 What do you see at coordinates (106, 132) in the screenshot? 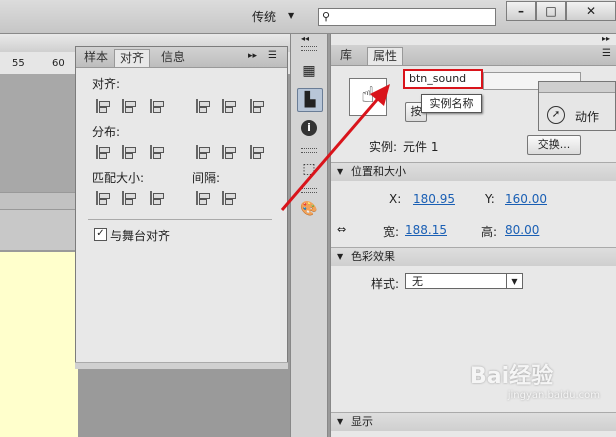
I see `section-distribute-label: 分布:` at bounding box center [106, 132].